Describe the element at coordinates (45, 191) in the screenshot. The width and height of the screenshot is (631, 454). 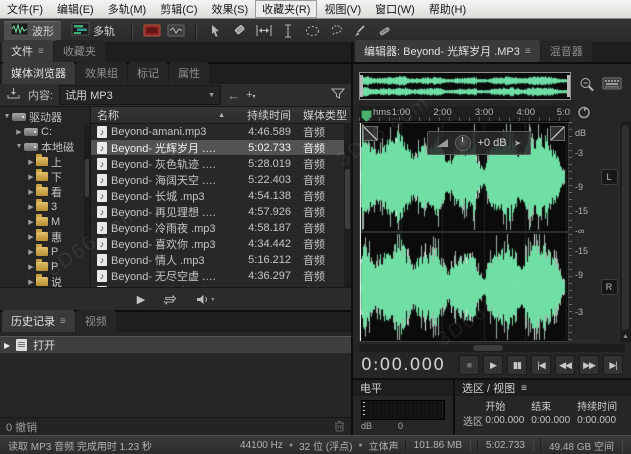
I see `tree-item: ▶ 看` at that location.